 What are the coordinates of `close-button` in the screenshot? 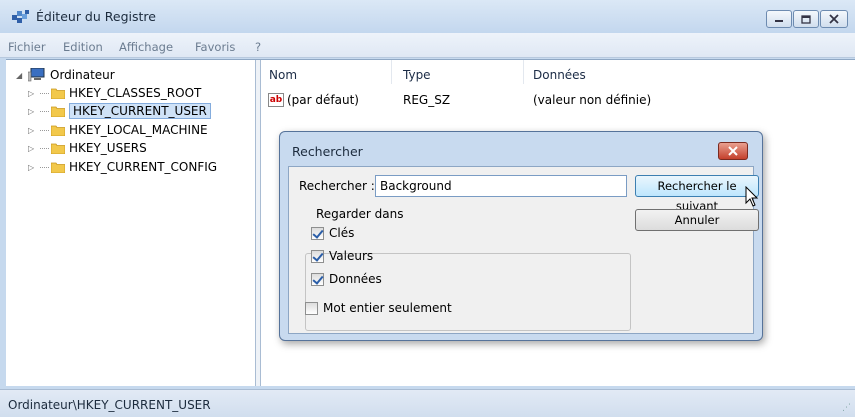 It's located at (834, 19).